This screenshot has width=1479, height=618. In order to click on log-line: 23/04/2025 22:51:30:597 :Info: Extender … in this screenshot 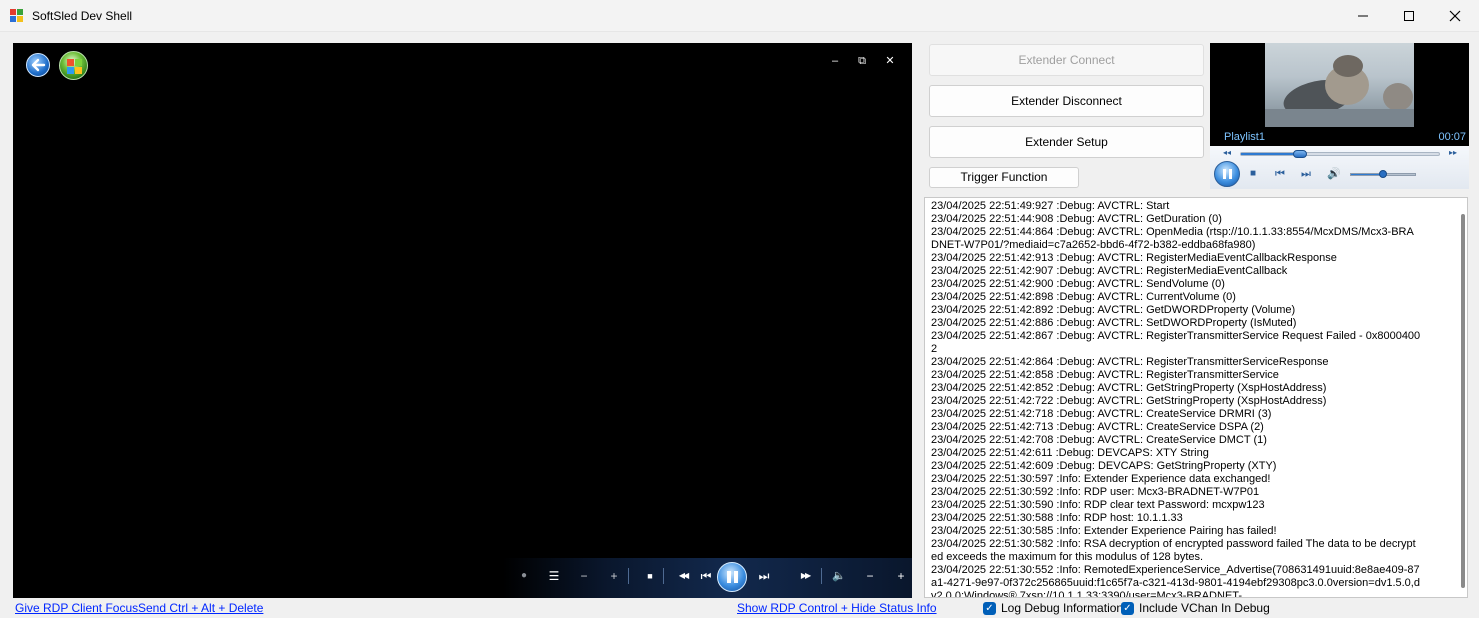, I will do `click(1101, 479)`.